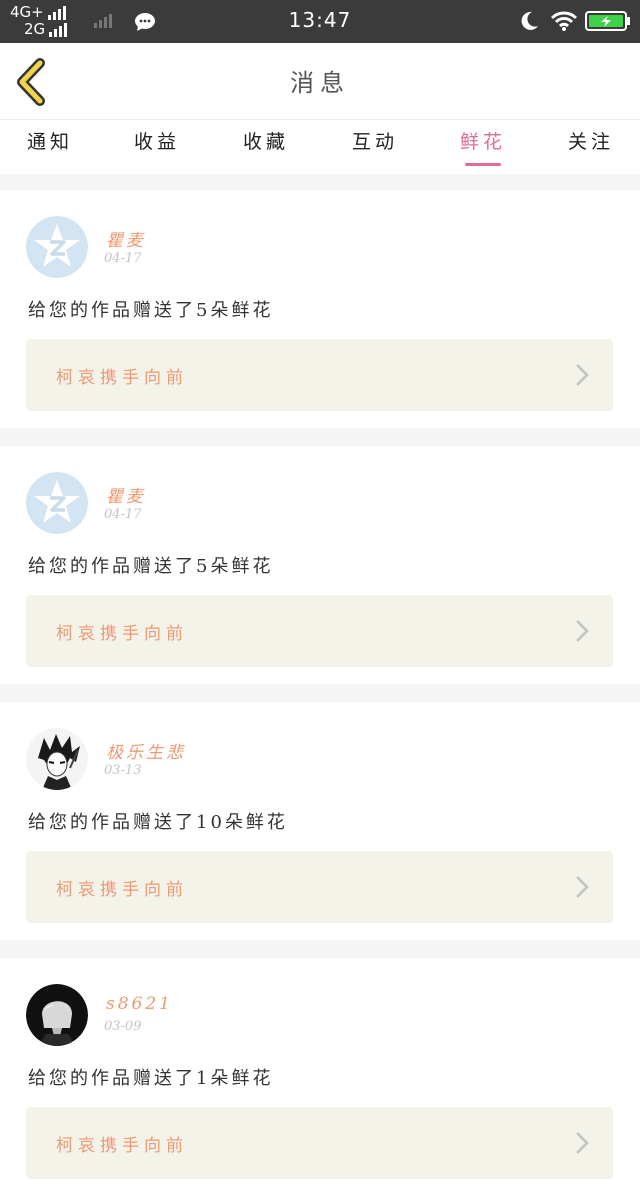 The height and width of the screenshot is (1196, 640). I want to click on tab-label: 收益, so click(156, 142).